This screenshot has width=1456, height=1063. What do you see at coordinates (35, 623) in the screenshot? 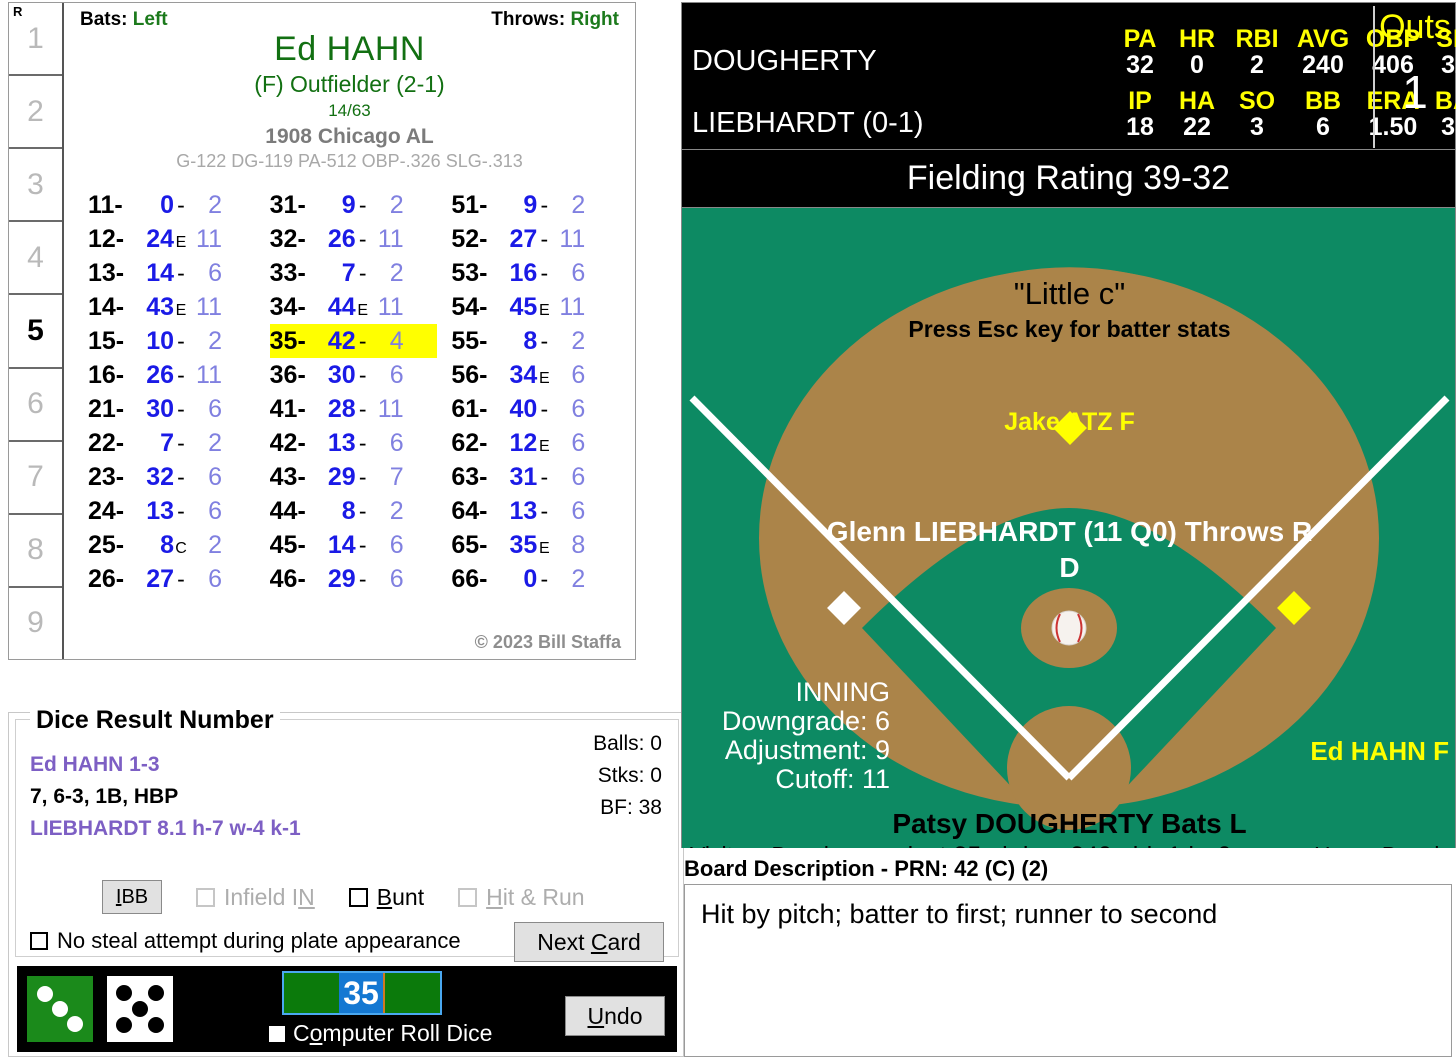
I see `inning-cell-9: 9` at bounding box center [35, 623].